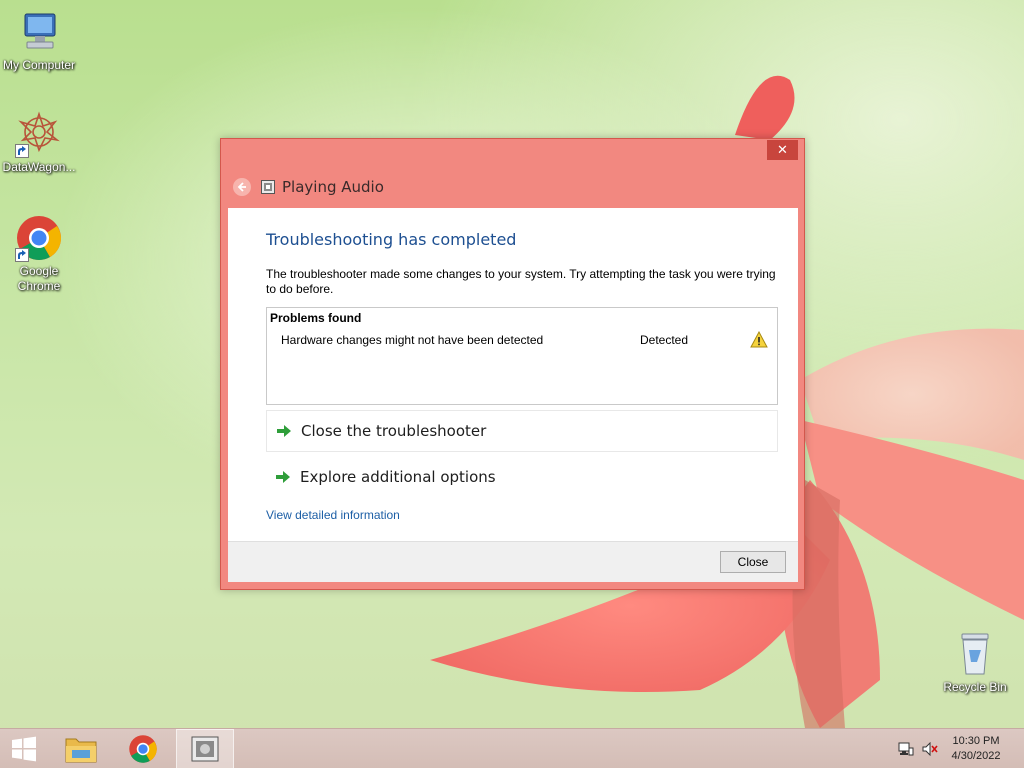 The height and width of the screenshot is (768, 1024). Describe the element at coordinates (391, 239) in the screenshot. I see `page-heading: Troubleshooting has completed` at that location.